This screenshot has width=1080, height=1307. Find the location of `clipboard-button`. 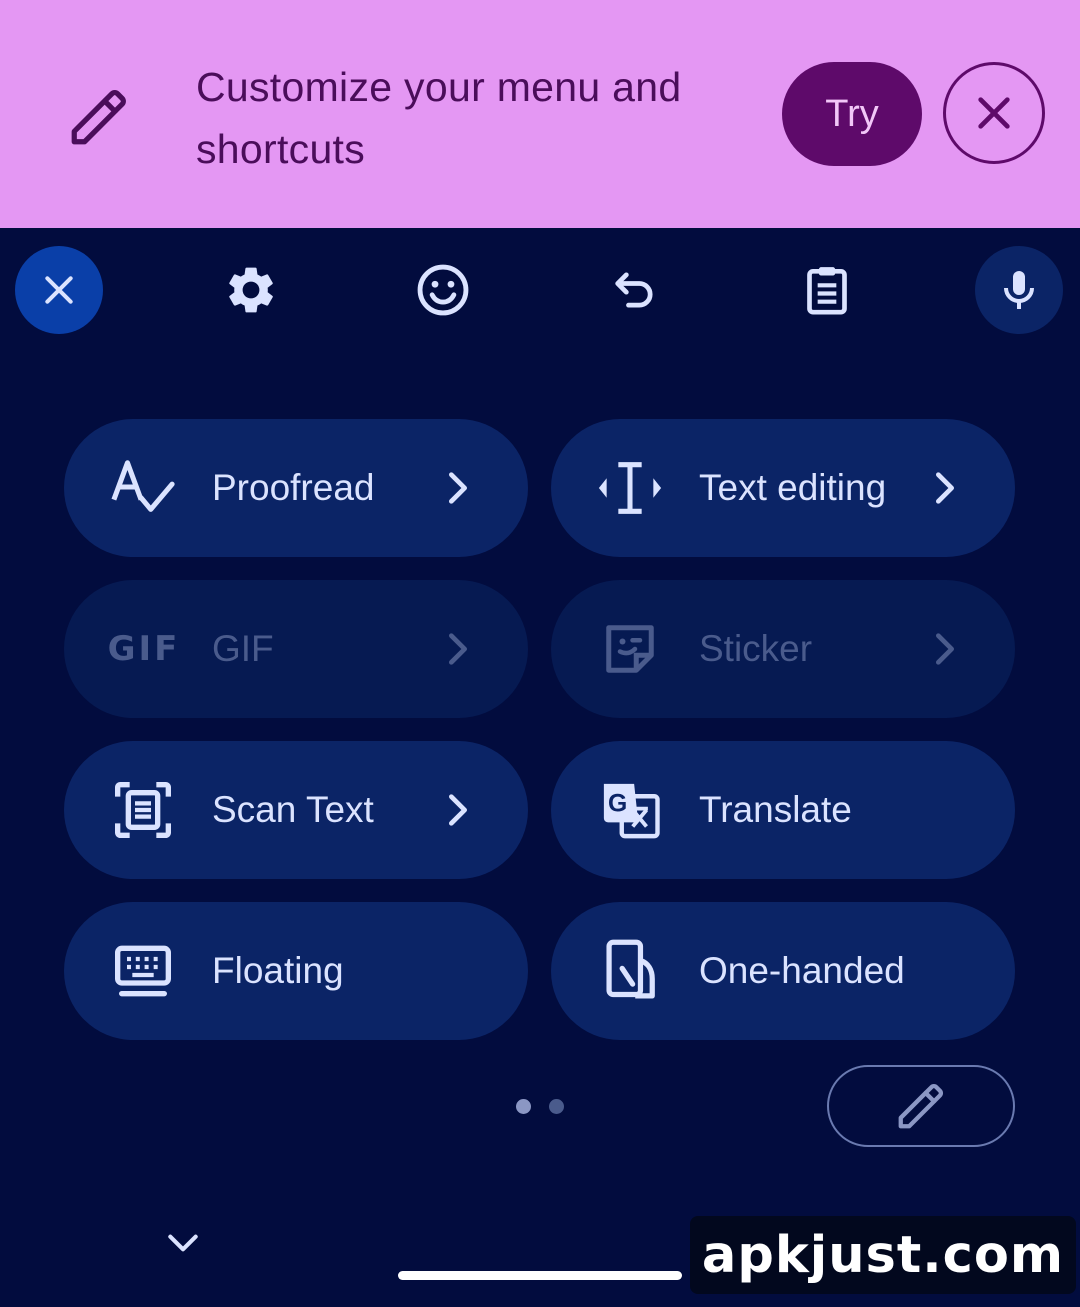

clipboard-button is located at coordinates (827, 290).